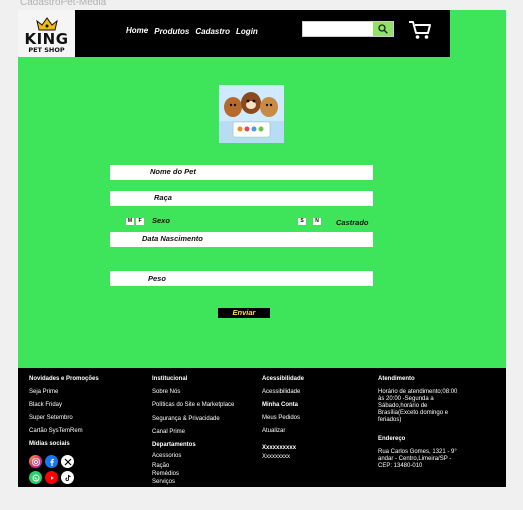 Image resolution: width=523 pixels, height=510 pixels. I want to click on nav-login: Login, so click(247, 31).